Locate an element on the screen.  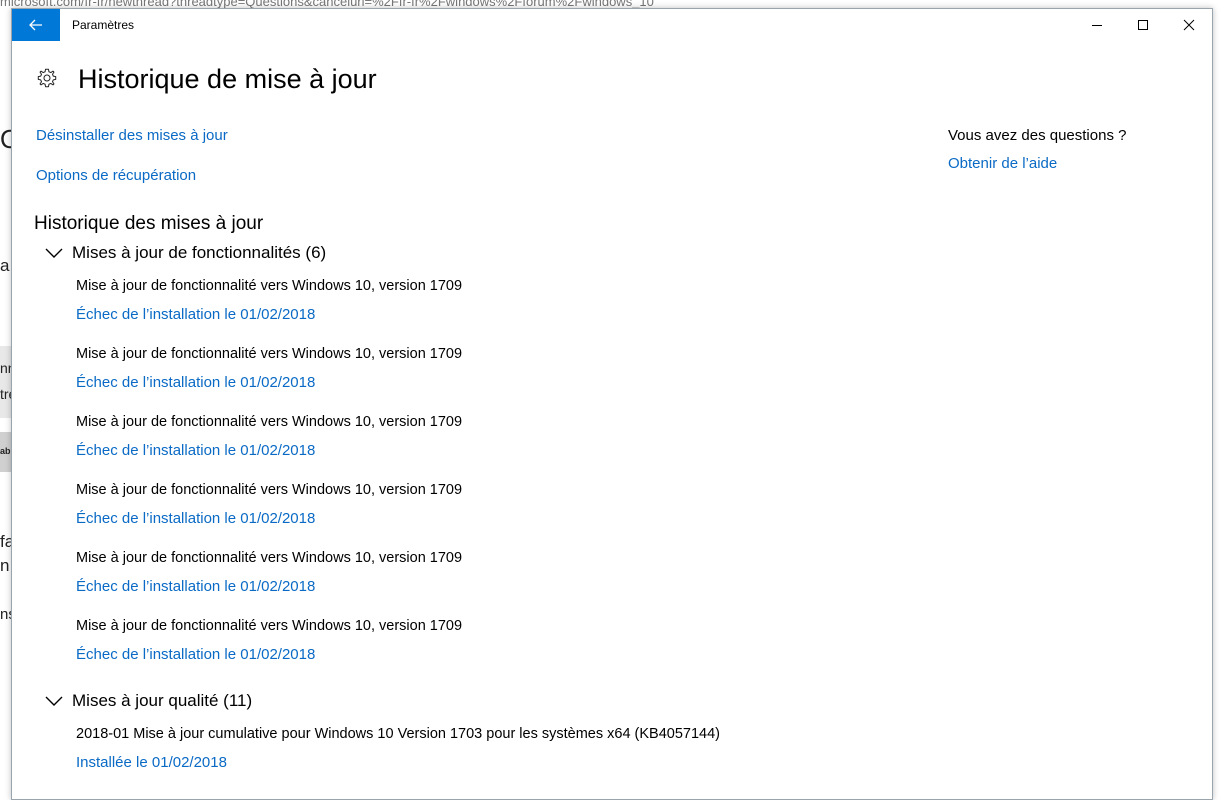
background-text-fragment: a is located at coordinates (5, 265).